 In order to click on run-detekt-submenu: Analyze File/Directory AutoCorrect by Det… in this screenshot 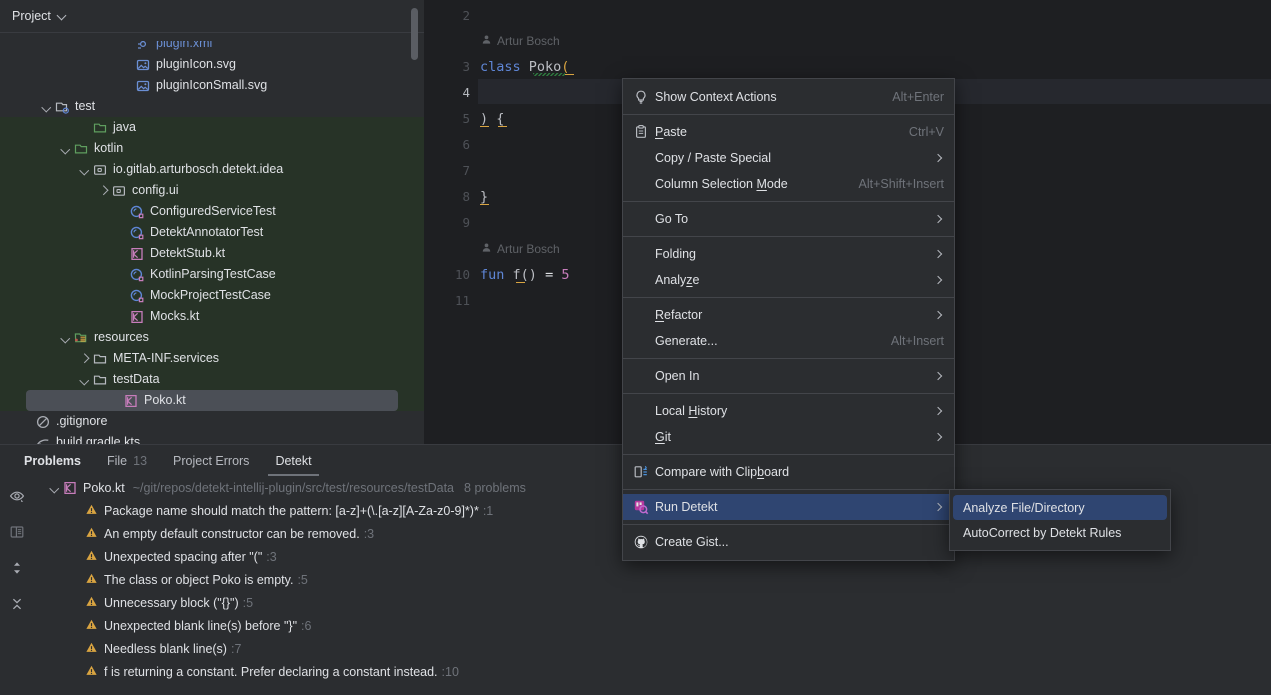, I will do `click(1060, 520)`.